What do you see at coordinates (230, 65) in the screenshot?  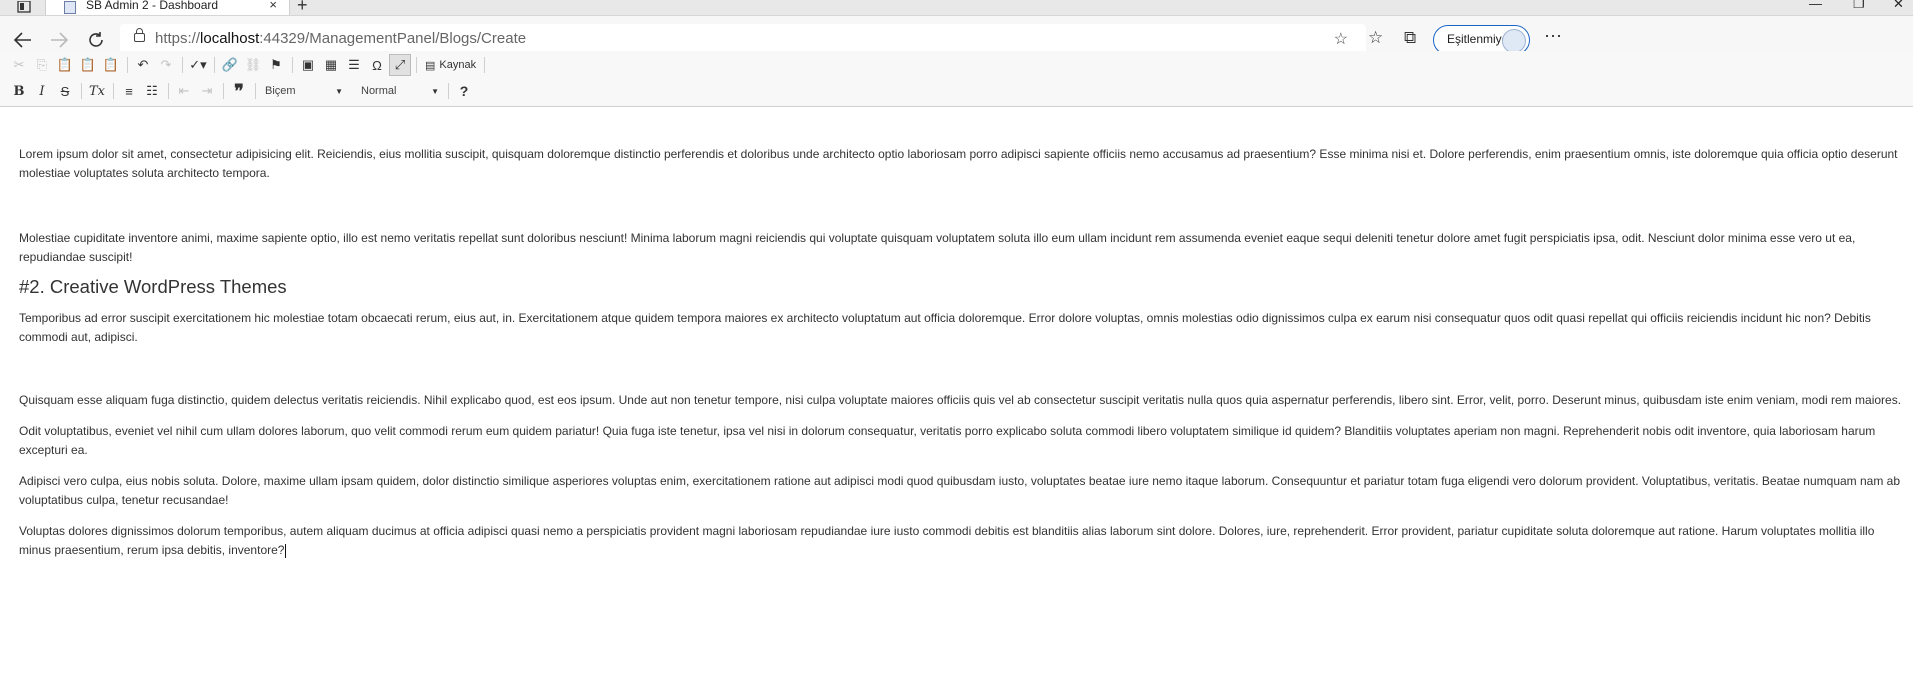 I see `link-icon: 🔗` at bounding box center [230, 65].